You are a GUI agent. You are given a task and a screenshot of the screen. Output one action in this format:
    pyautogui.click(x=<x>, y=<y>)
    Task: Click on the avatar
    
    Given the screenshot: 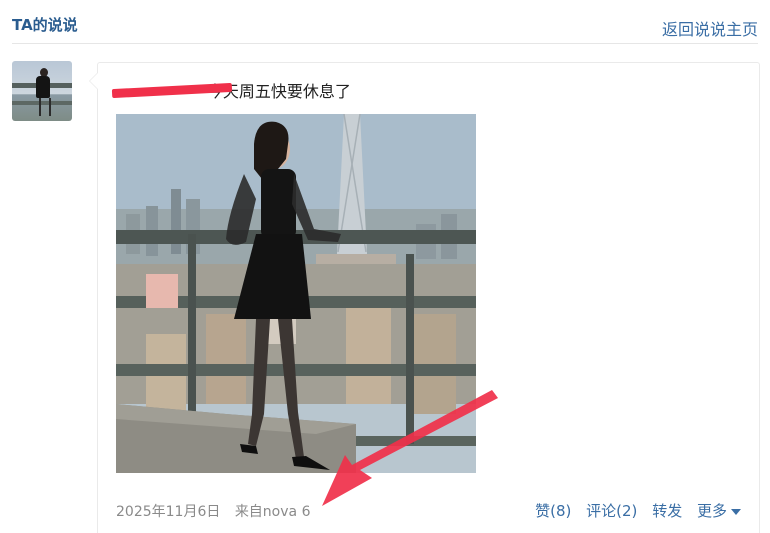 What is the action you would take?
    pyautogui.click(x=42, y=91)
    